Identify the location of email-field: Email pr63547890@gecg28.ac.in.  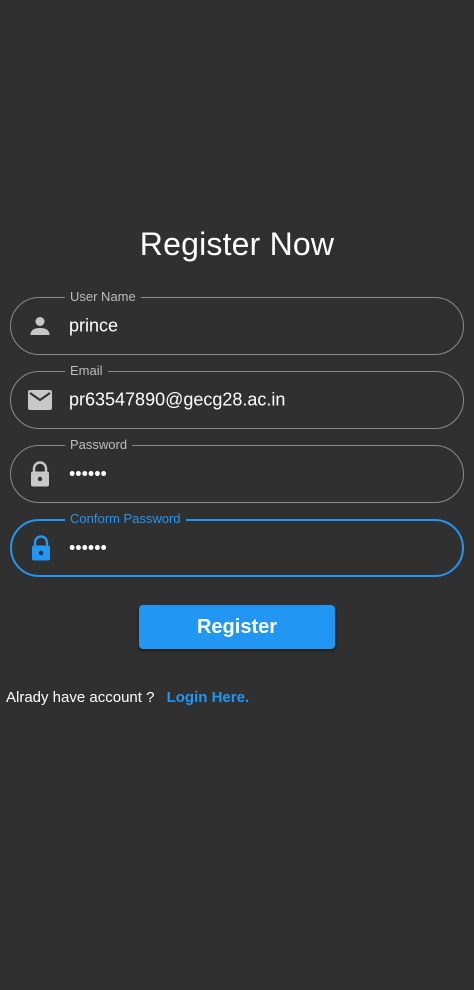
(237, 396).